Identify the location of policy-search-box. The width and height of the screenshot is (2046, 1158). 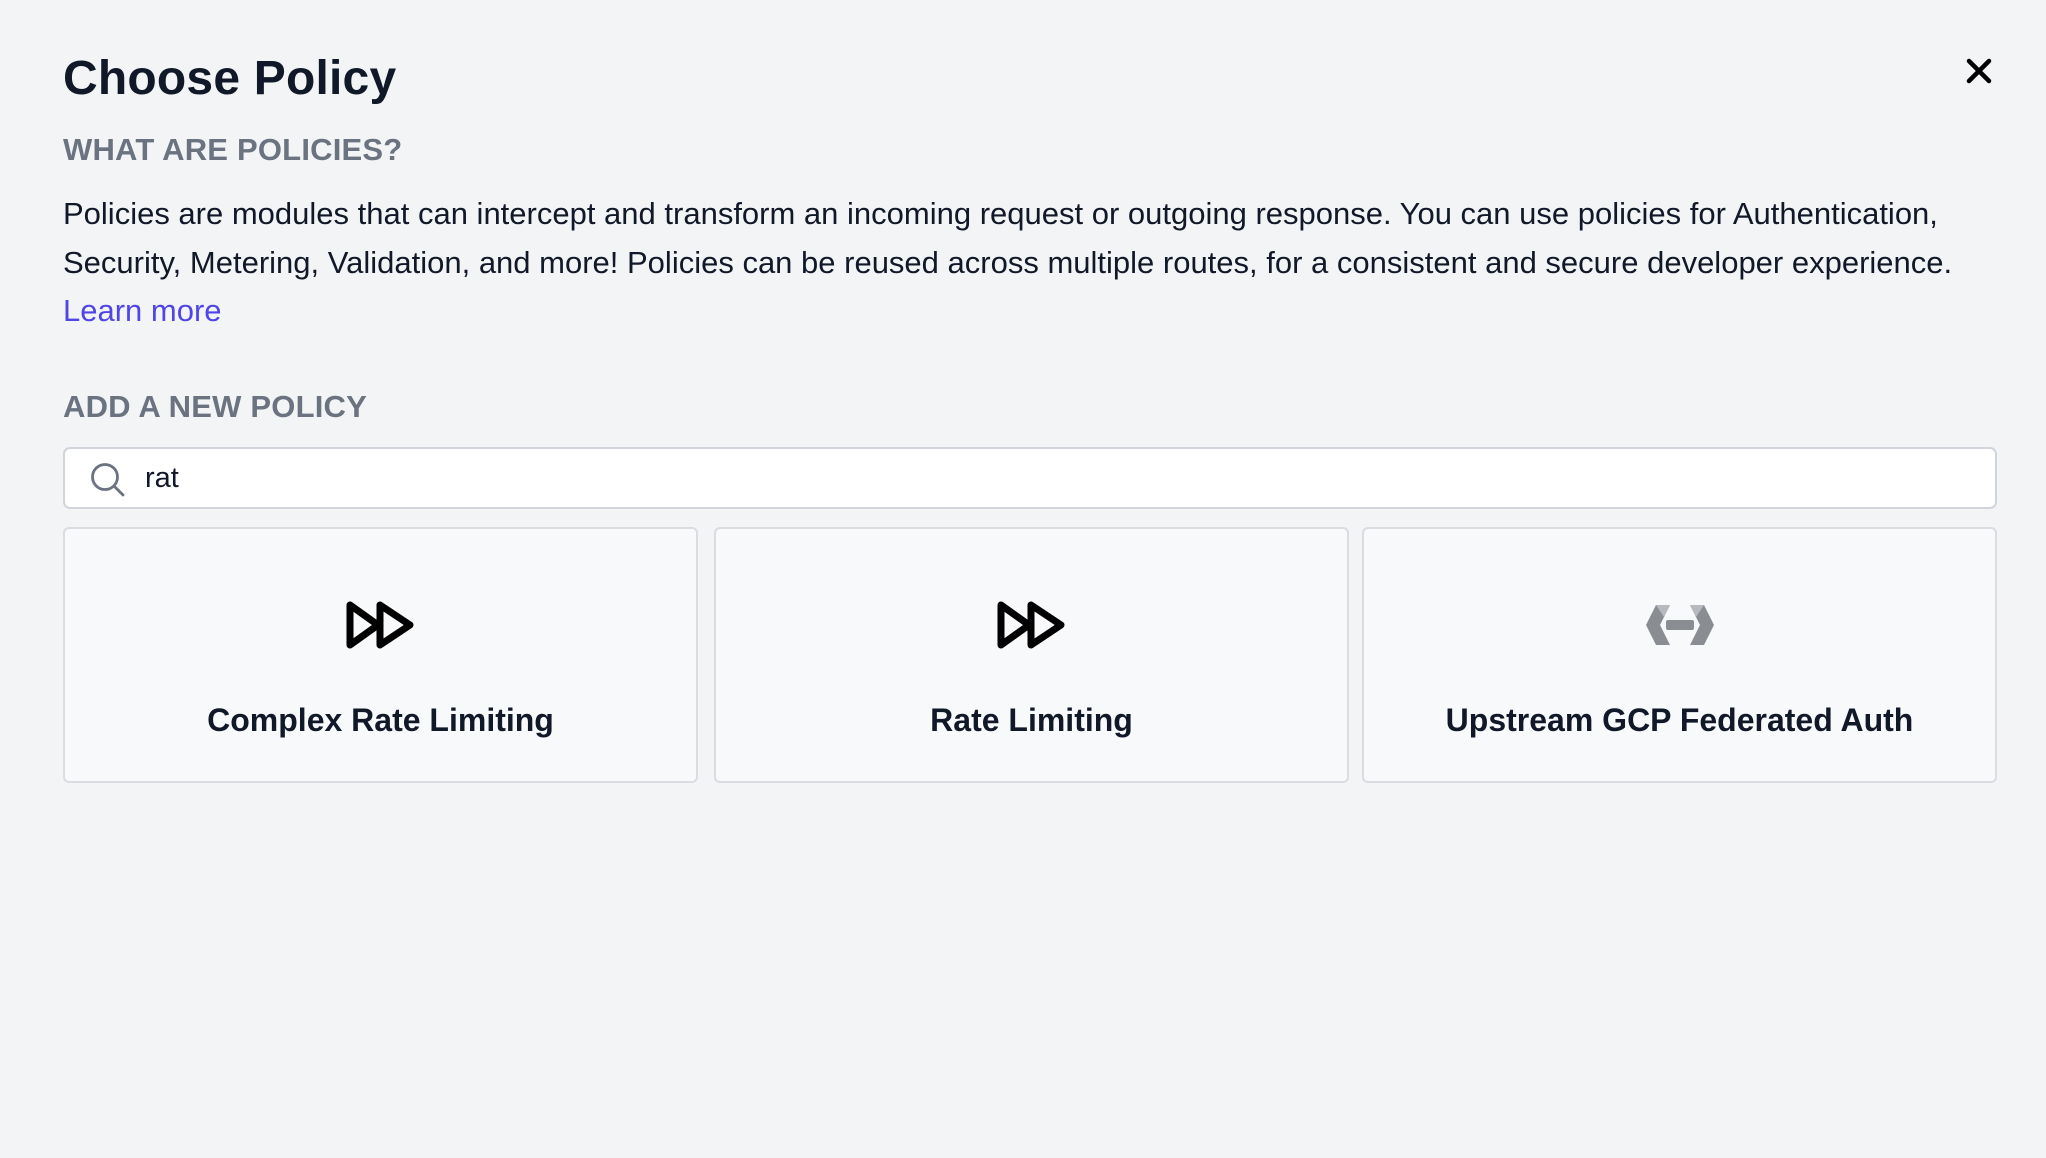
(1030, 478).